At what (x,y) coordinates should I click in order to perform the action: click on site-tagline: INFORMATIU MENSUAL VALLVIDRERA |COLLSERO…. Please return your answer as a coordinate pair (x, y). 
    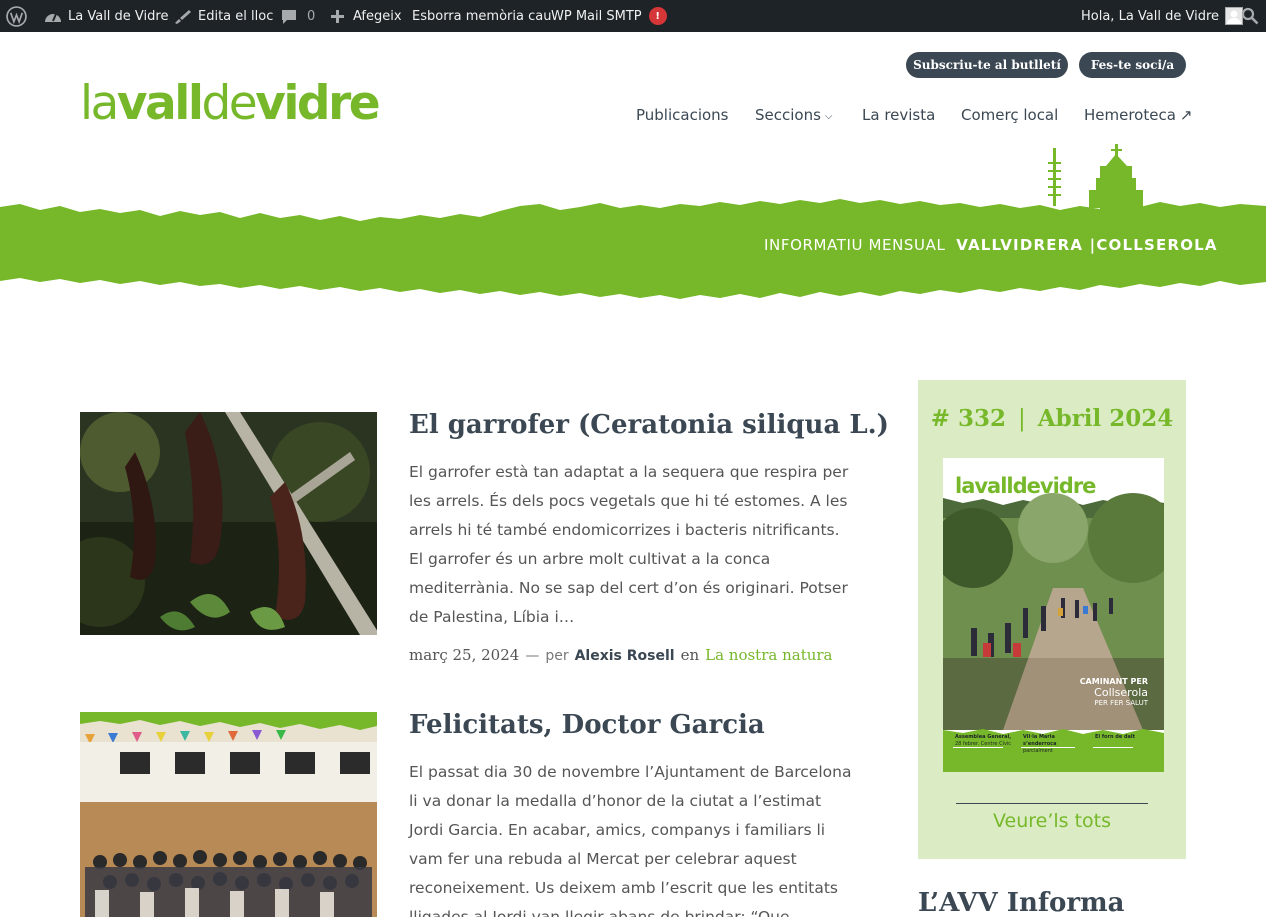
    Looking at the image, I should click on (991, 245).